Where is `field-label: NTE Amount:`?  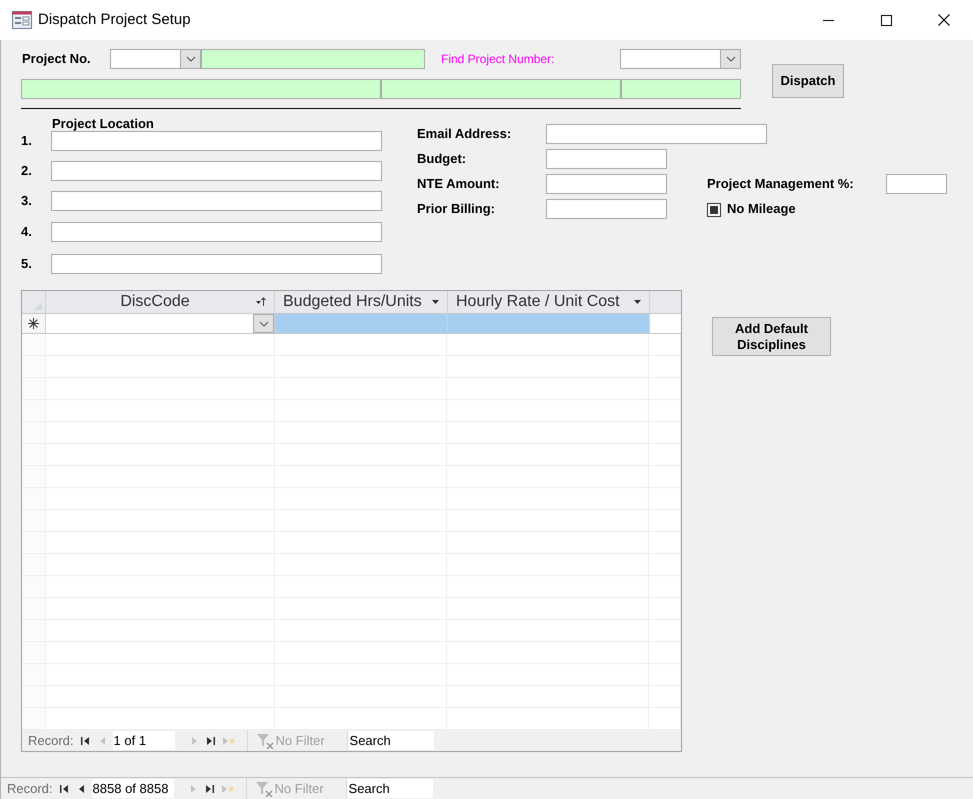 field-label: NTE Amount: is located at coordinates (459, 184).